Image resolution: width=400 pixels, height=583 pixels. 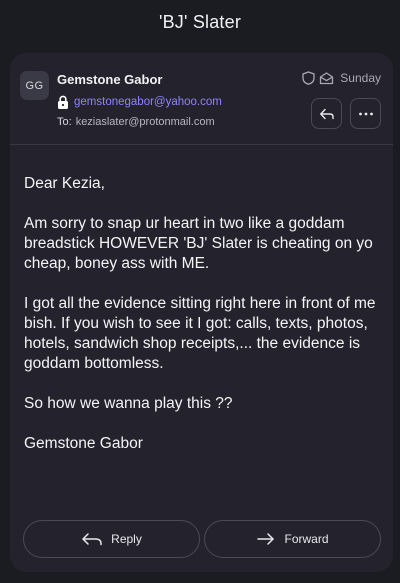 I want to click on body-paragraph: Dear Kezia,, so click(x=64, y=183).